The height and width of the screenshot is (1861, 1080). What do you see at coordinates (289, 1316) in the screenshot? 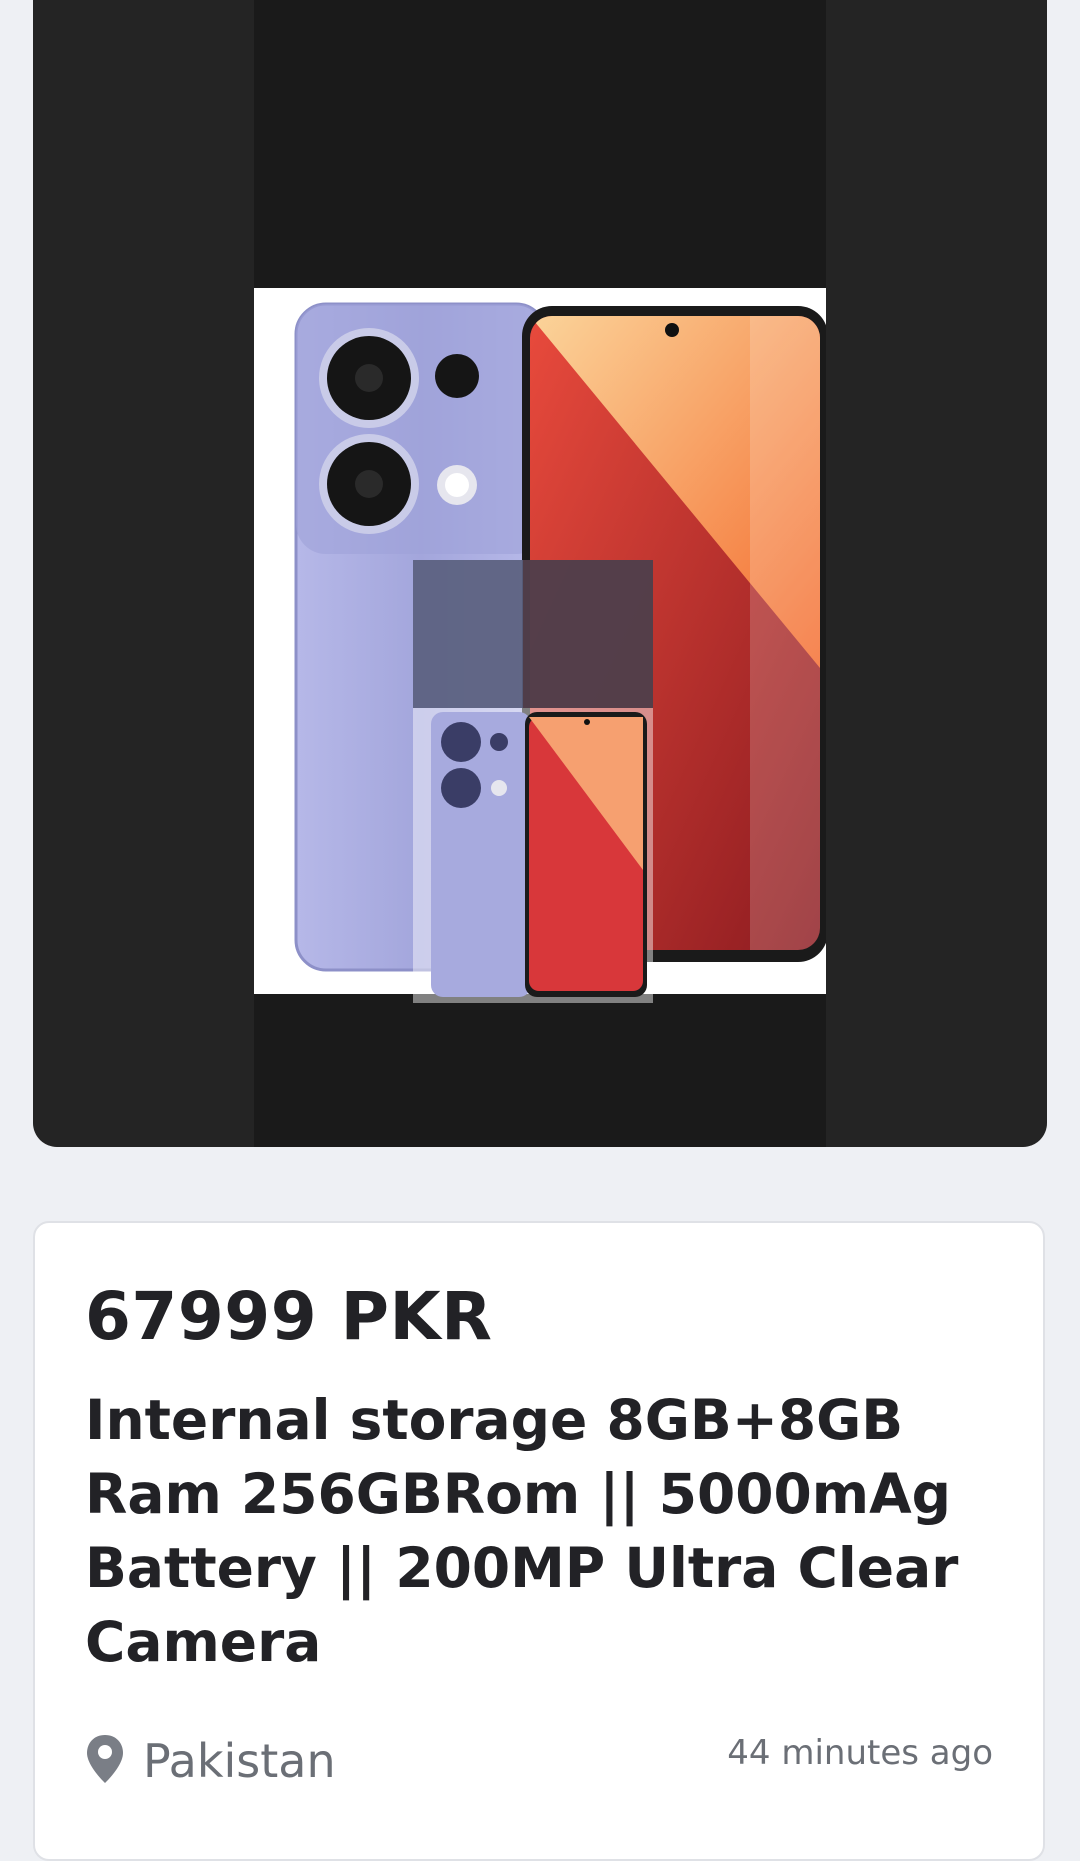
I see `listing-price: 67999 PKR` at bounding box center [289, 1316].